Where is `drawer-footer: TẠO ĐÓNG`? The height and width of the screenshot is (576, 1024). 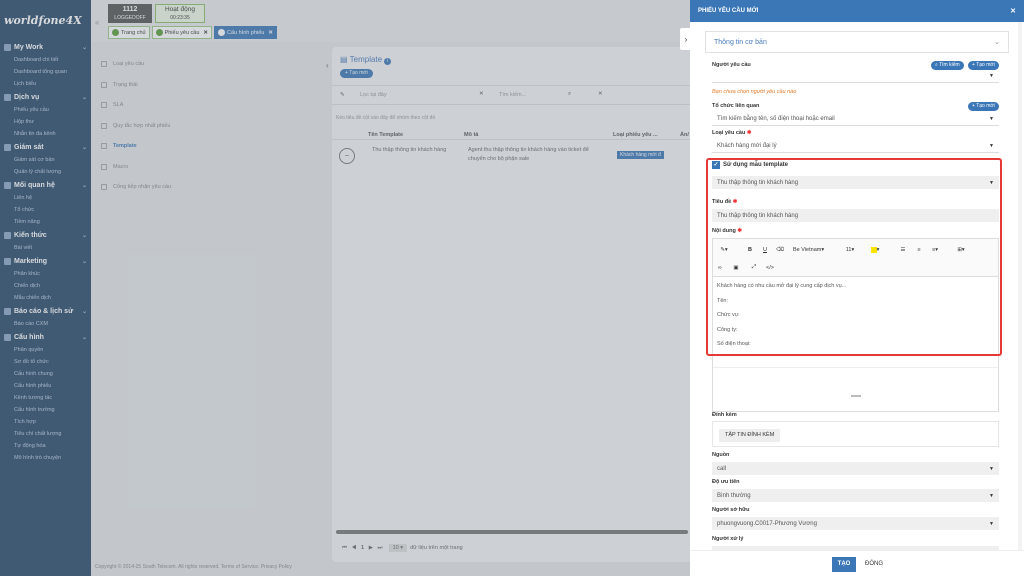
drawer-footer: TẠO ĐÓNG is located at coordinates (857, 563).